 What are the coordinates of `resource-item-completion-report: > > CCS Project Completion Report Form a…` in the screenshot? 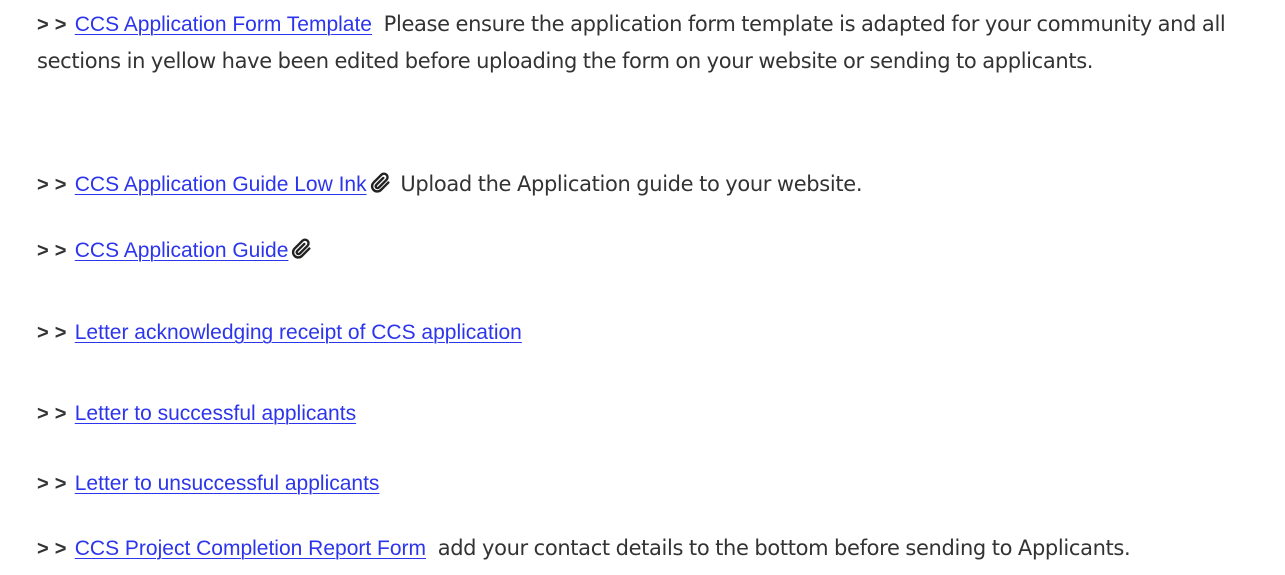 It's located at (659, 548).